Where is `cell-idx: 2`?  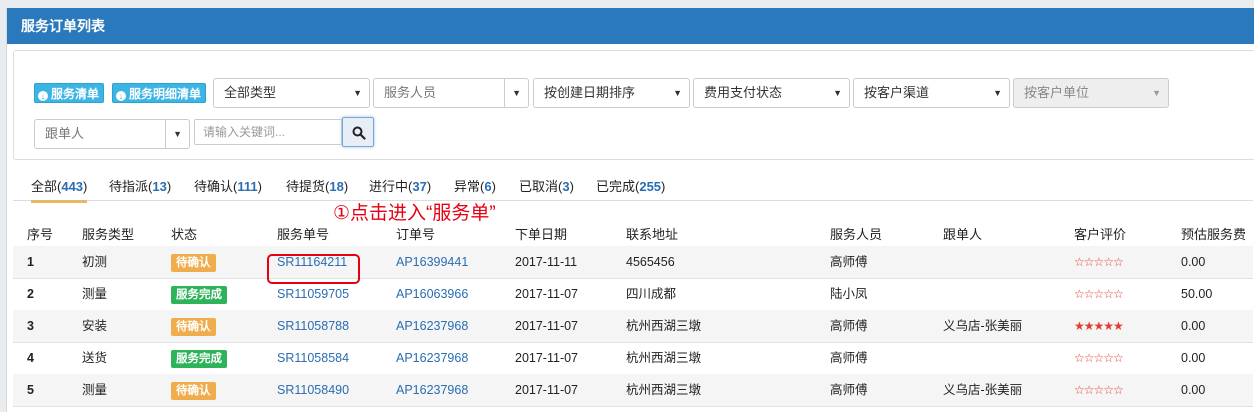
cell-idx: 2 is located at coordinates (30, 294).